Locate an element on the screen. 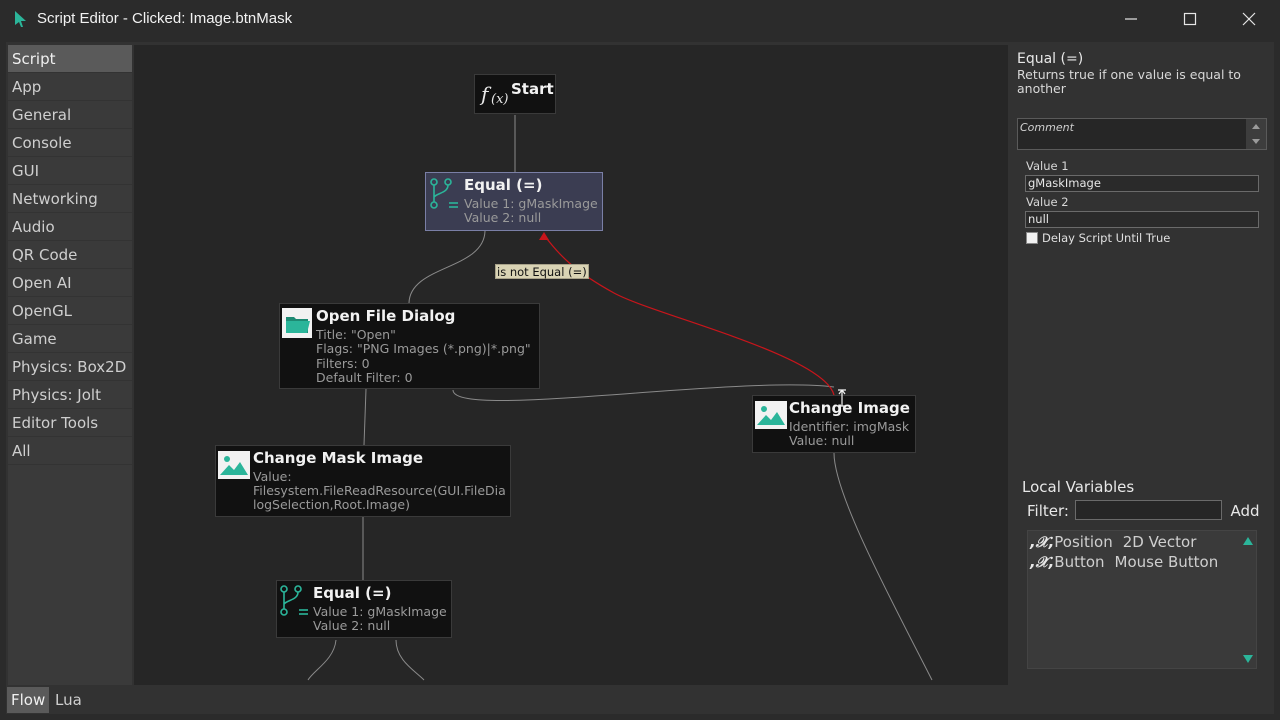 Image resolution: width=1280 pixels, height=720 pixels. node-param: Value: is located at coordinates (272, 476).